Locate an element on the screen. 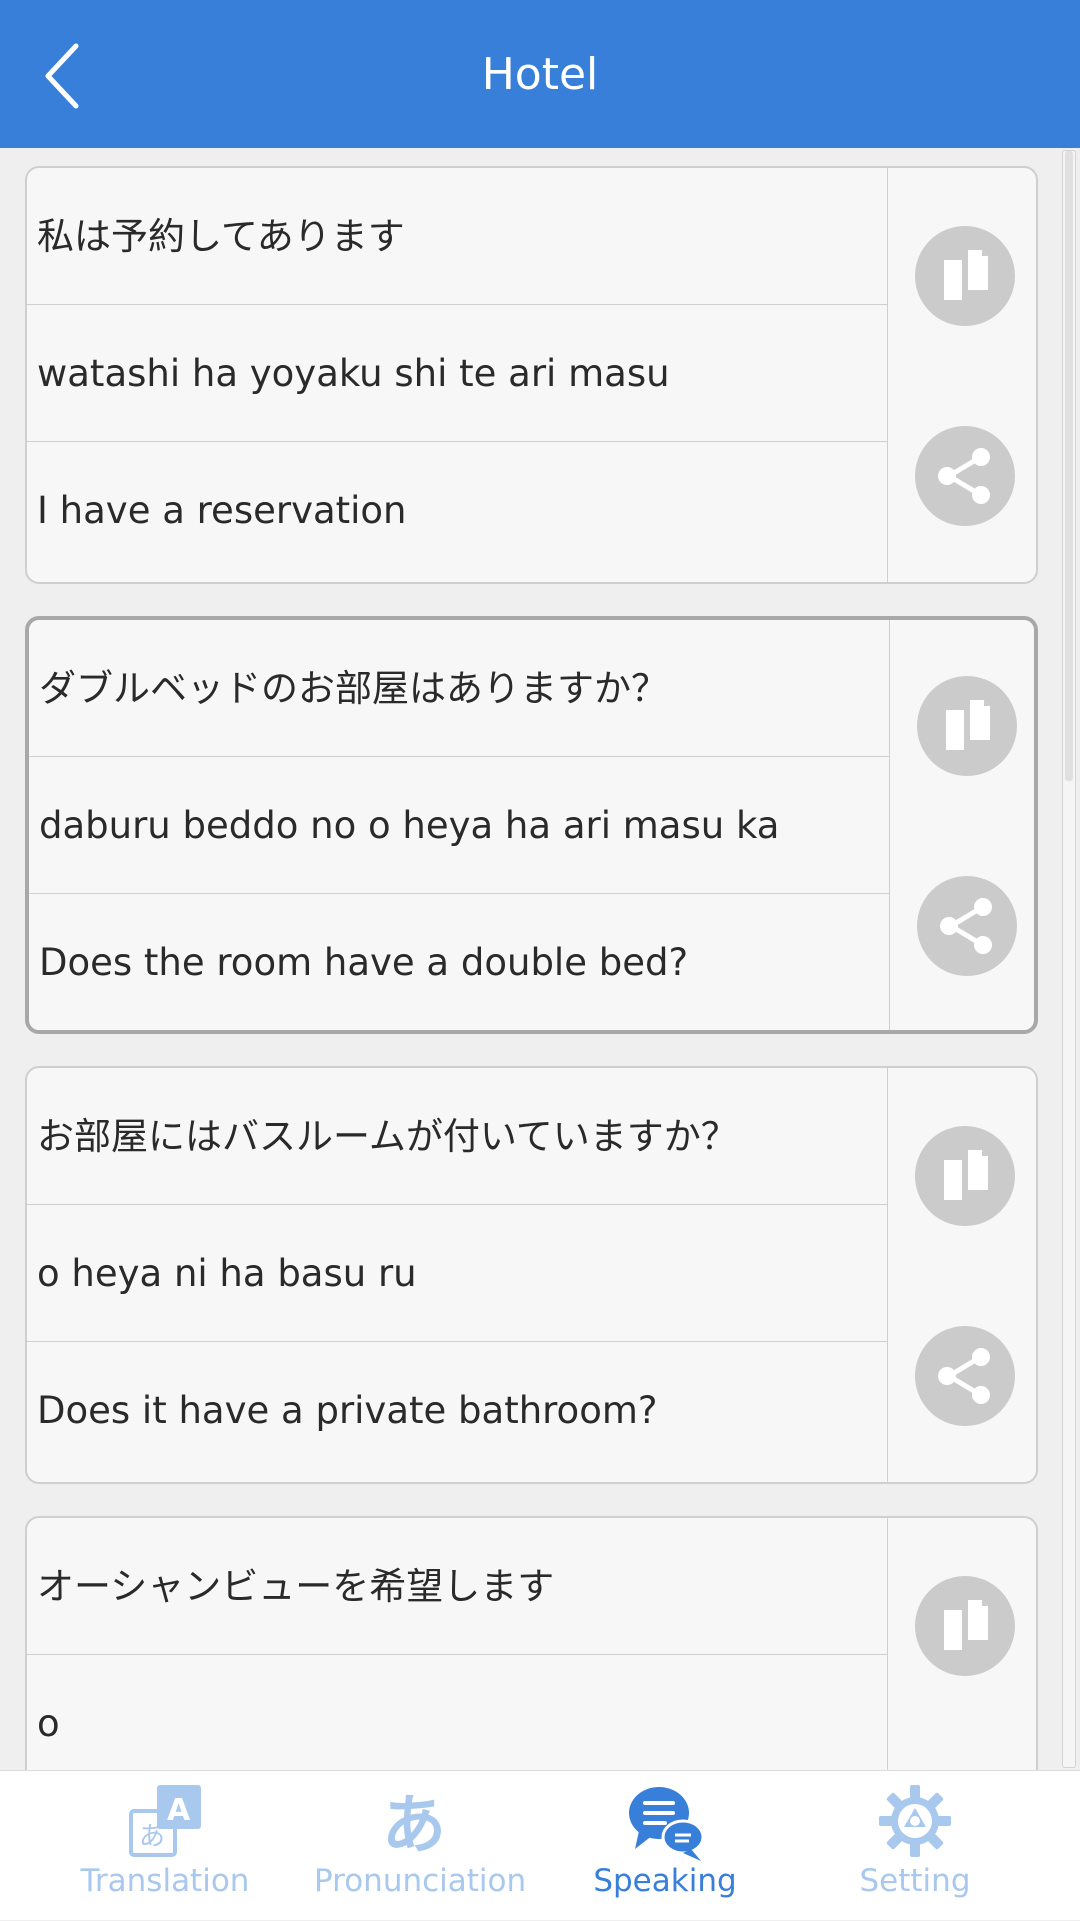  english-text: Does it have a private bathroom? is located at coordinates (347, 1410).